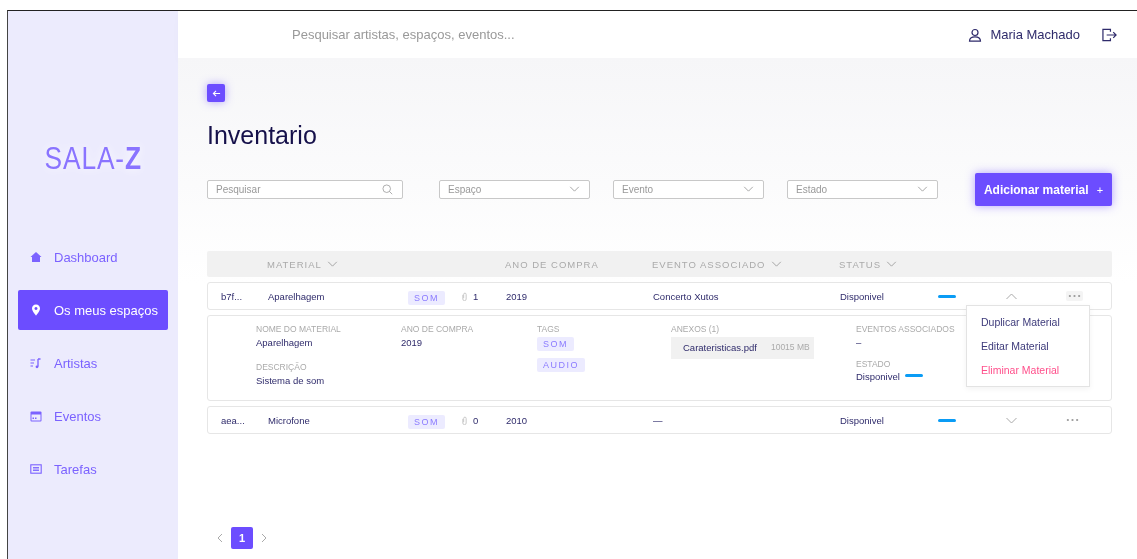 The height and width of the screenshot is (559, 1137). What do you see at coordinates (1028, 370) in the screenshot?
I see `menu-item: Eliminar Material` at bounding box center [1028, 370].